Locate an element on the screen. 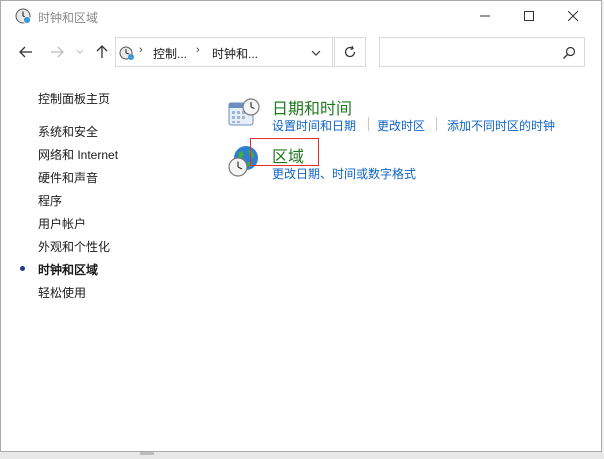 The image size is (604, 459). sidebar-item-system-security: 系统和安全 is located at coordinates (68, 131).